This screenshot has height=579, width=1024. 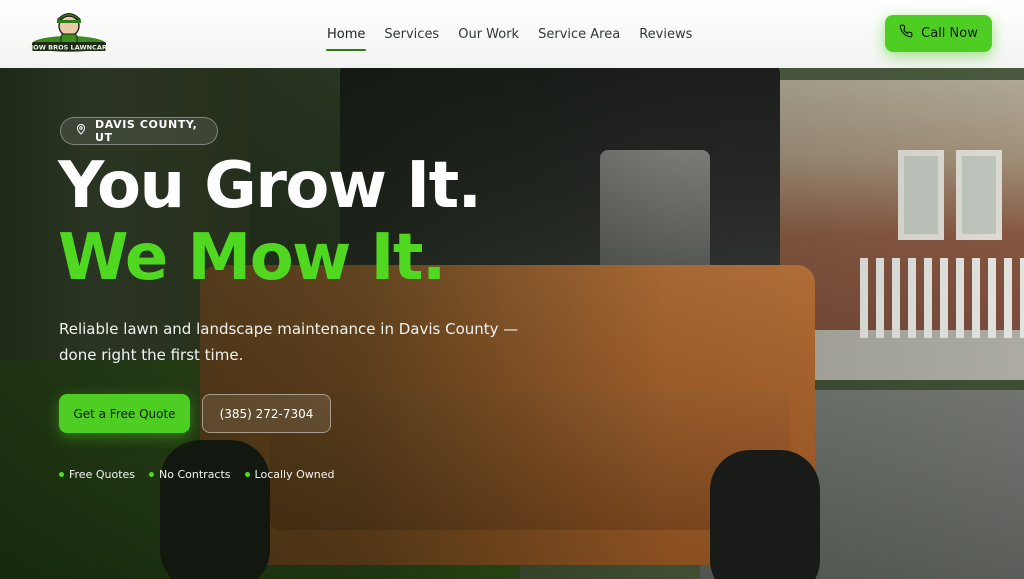 I want to click on feature-label: Free Quotes, so click(x=102, y=474).